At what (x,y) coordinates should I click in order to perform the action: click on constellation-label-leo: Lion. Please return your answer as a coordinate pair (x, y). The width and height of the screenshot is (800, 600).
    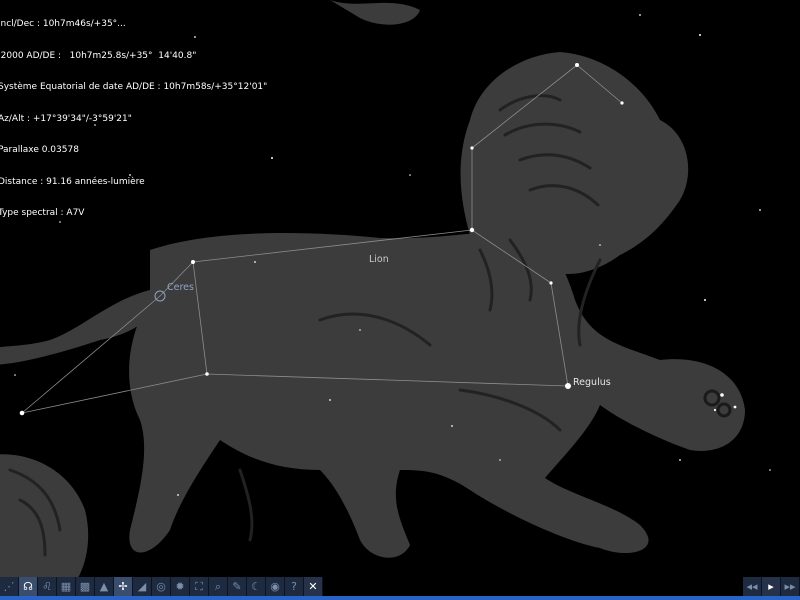
    Looking at the image, I should click on (379, 259).